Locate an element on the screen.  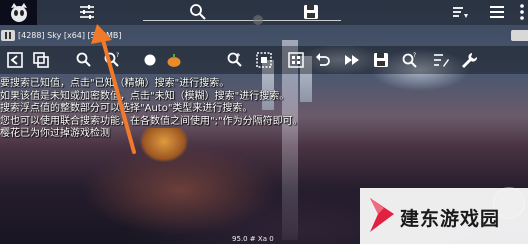
watermark-text: 建东游戏园 is located at coordinates (450, 219).